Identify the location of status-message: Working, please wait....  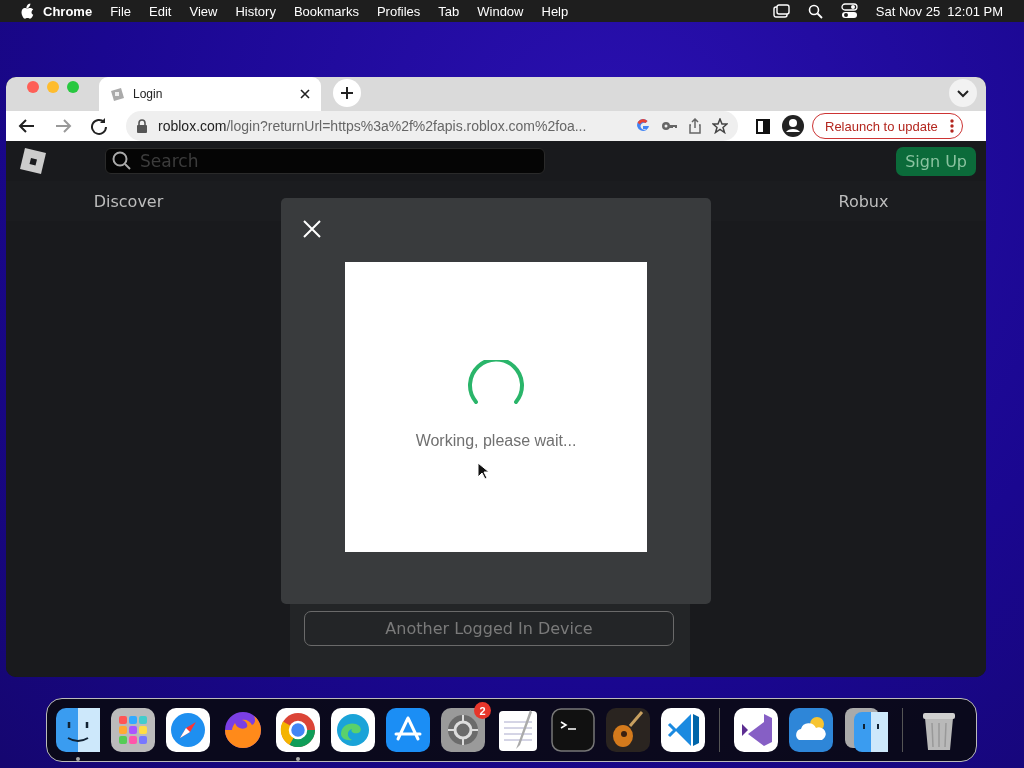
(496, 441).